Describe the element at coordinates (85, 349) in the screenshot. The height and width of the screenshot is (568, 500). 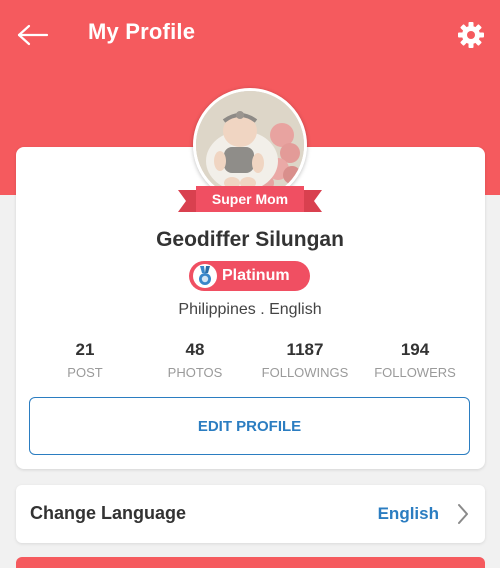
I see `stat-value: 21` at that location.